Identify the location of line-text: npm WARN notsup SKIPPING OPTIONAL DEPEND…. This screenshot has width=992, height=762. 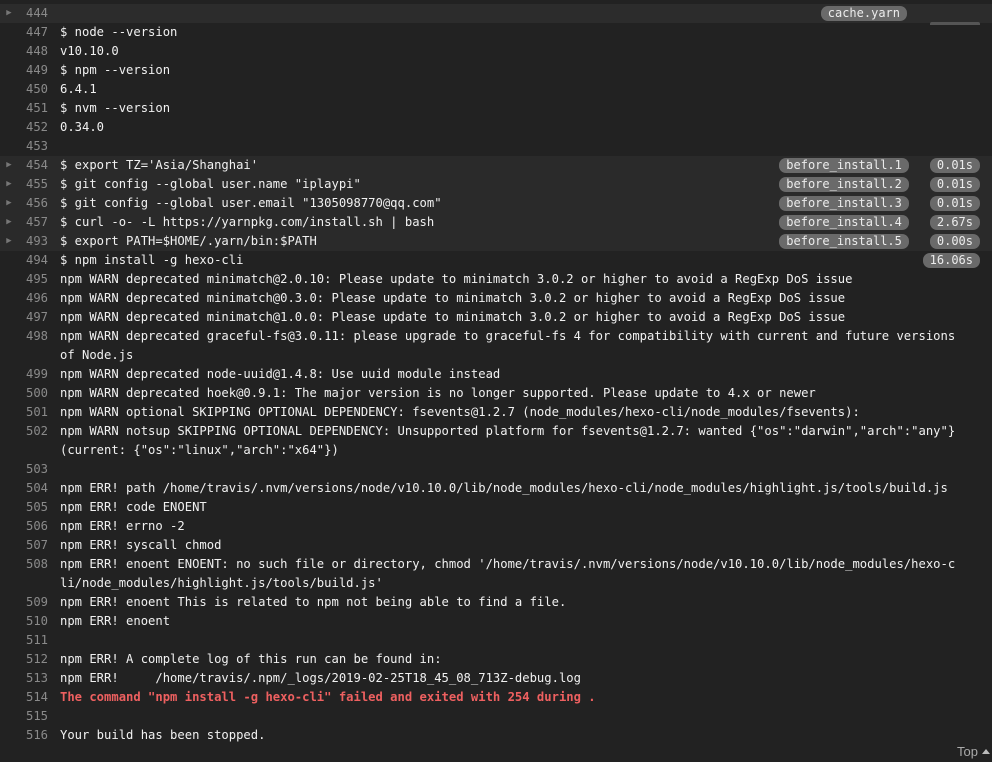
(511, 440).